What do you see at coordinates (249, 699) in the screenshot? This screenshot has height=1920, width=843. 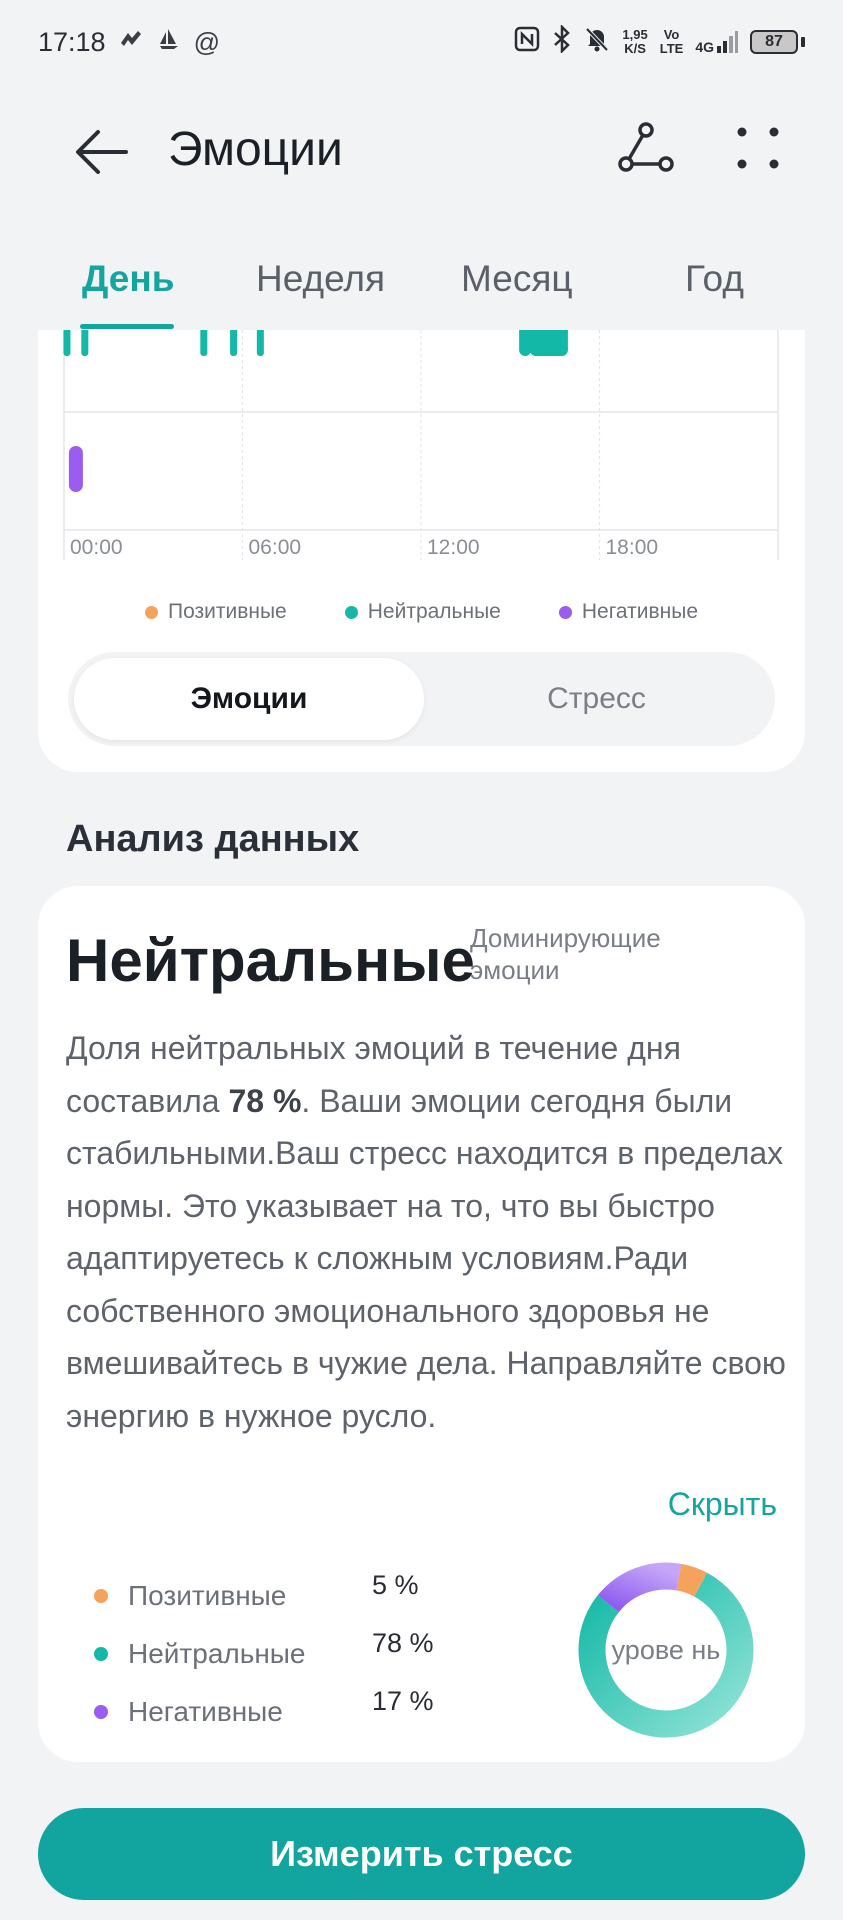 I see `mode-emotions: Эмоции` at bounding box center [249, 699].